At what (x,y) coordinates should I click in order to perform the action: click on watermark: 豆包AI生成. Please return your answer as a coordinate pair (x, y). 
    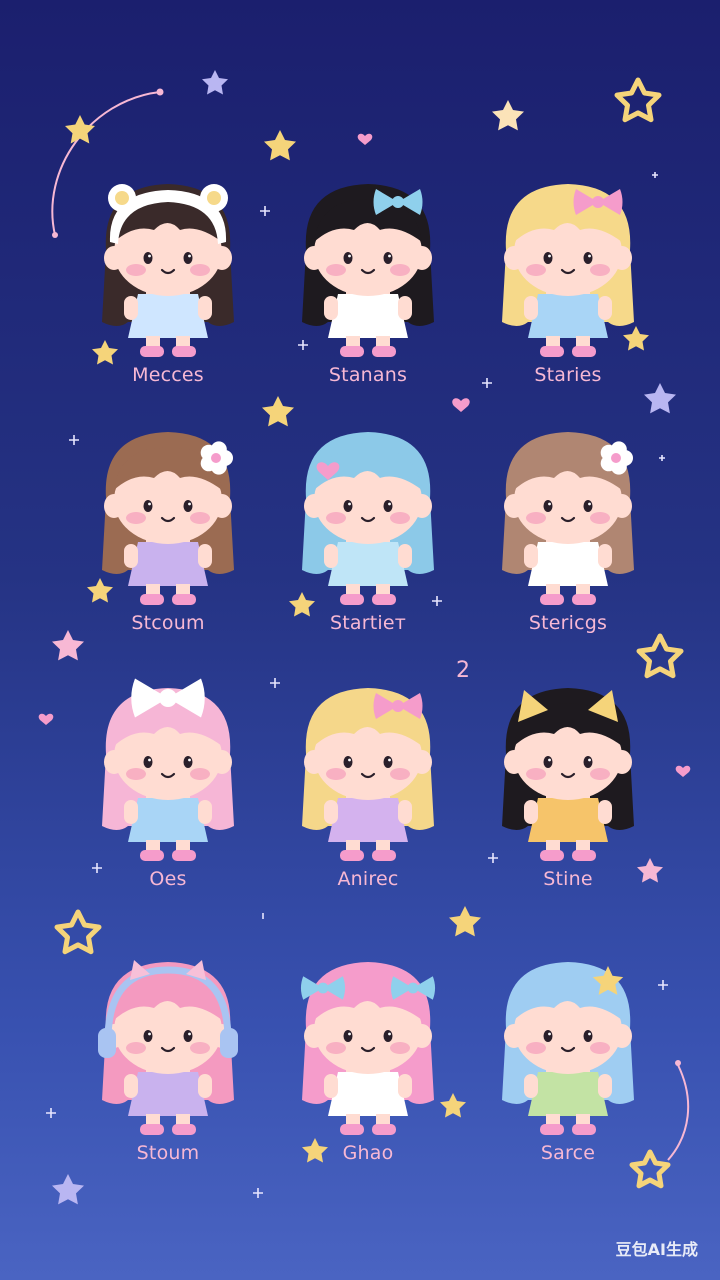
    Looking at the image, I should click on (656, 1249).